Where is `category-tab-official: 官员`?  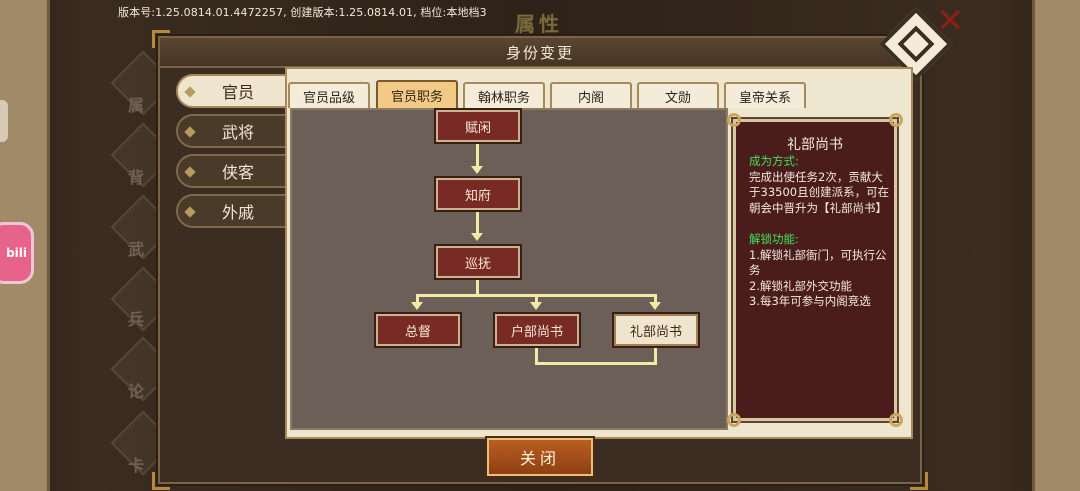 category-tab-official: 官员 is located at coordinates (232, 91).